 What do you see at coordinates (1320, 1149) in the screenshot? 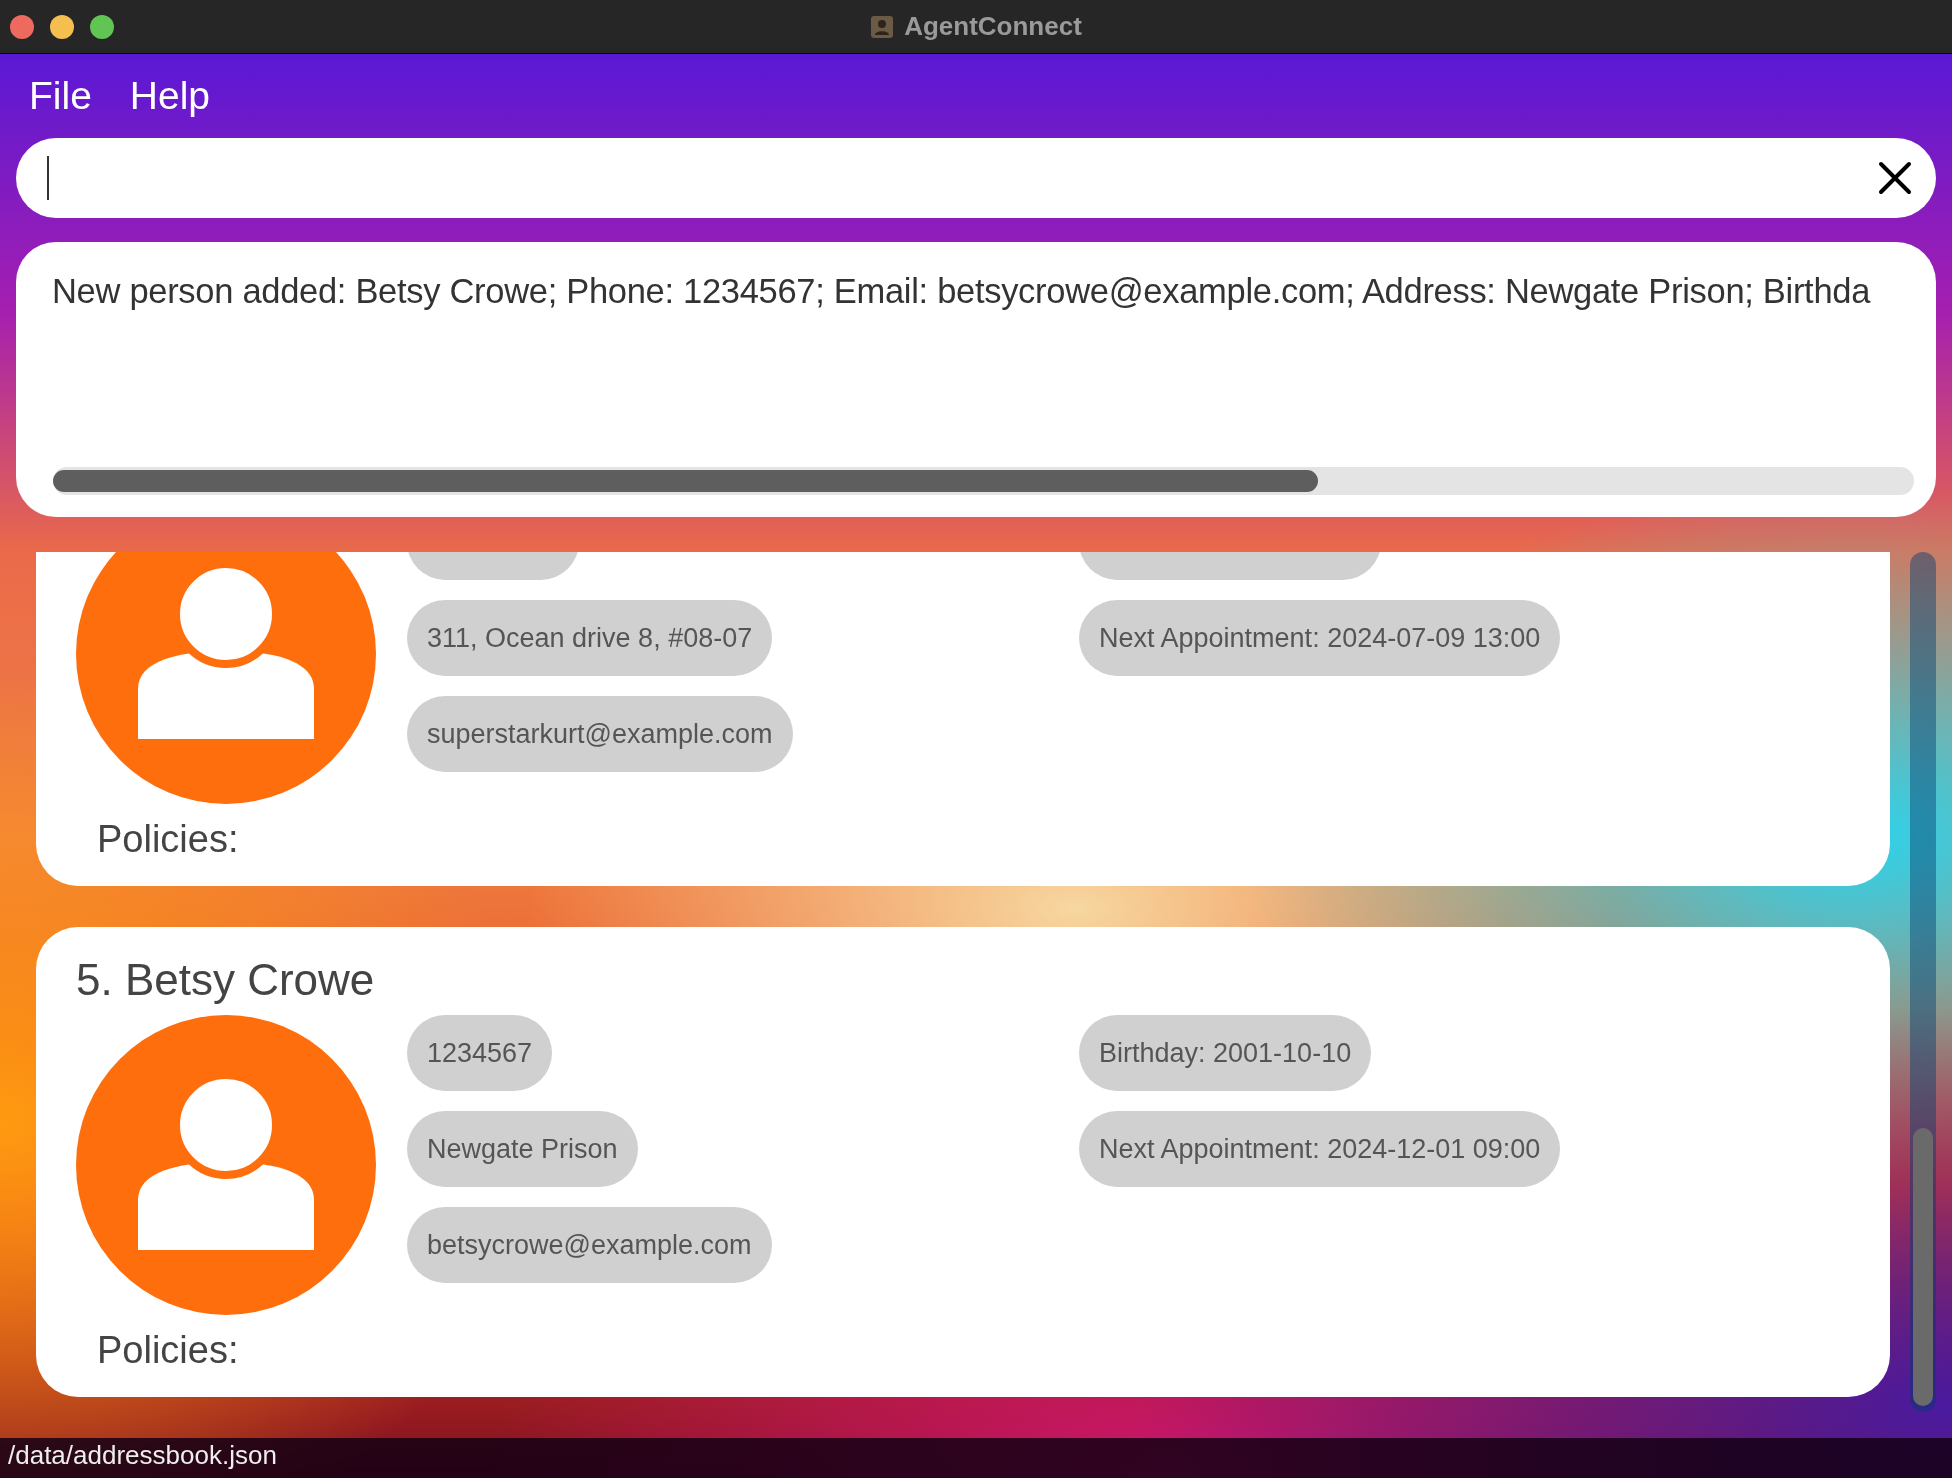
I see `detail-tag: Next Appointment: 2024-12-01 09:00` at bounding box center [1320, 1149].